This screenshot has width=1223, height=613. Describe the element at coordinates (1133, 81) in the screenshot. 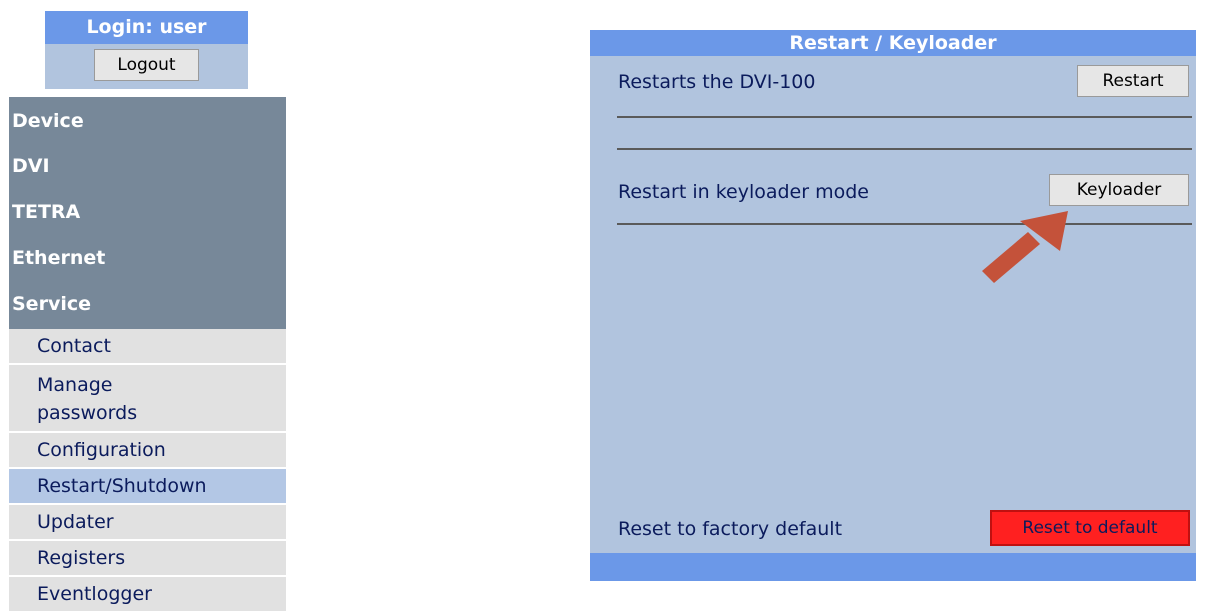

I see `restart-button: Restart` at that location.